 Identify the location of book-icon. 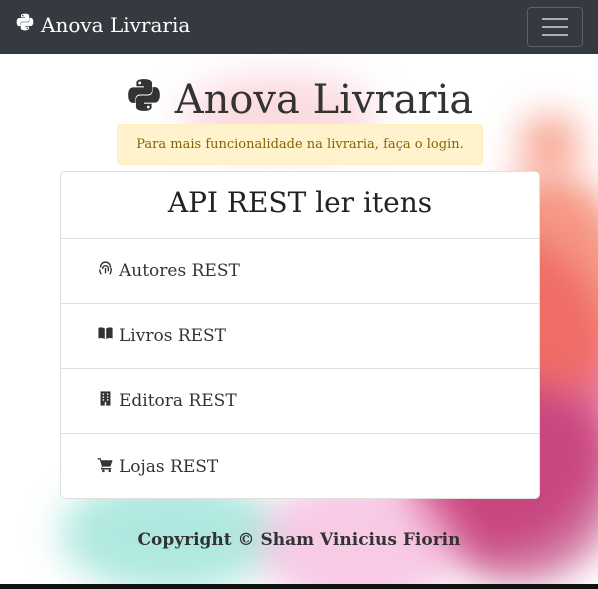
(105, 336).